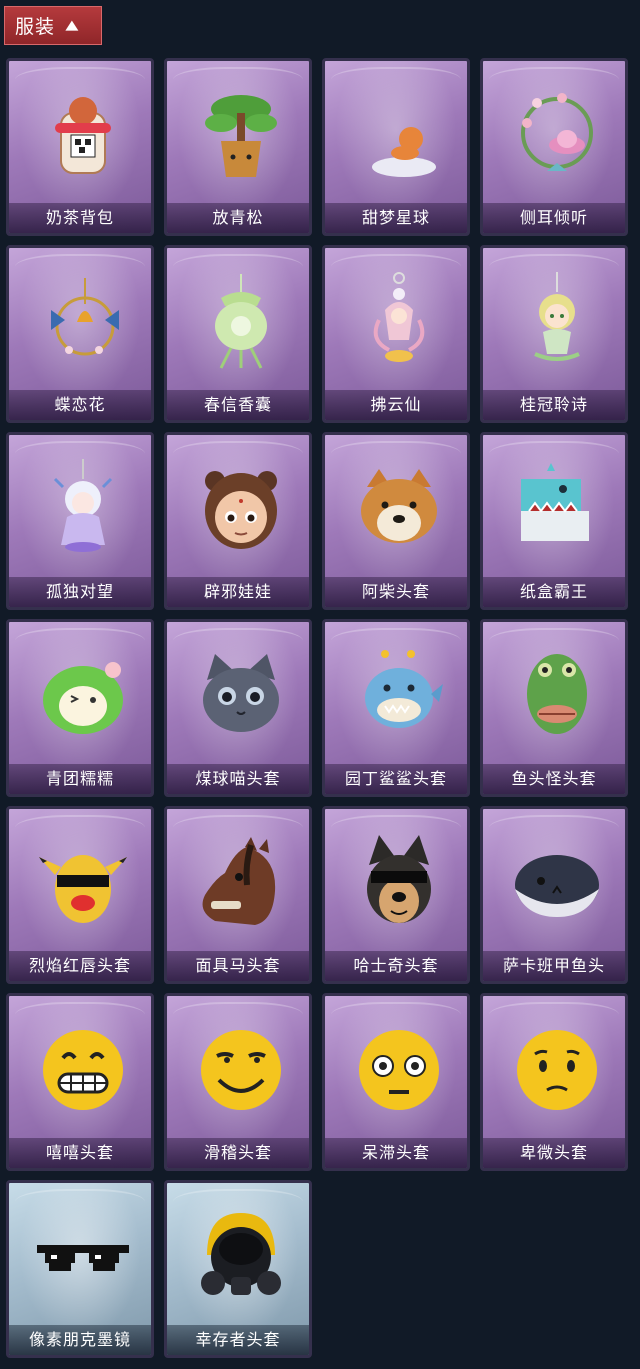 The image size is (640, 1369). What do you see at coordinates (557, 132) in the screenshot?
I see `lotus-wreath-icon` at bounding box center [557, 132].